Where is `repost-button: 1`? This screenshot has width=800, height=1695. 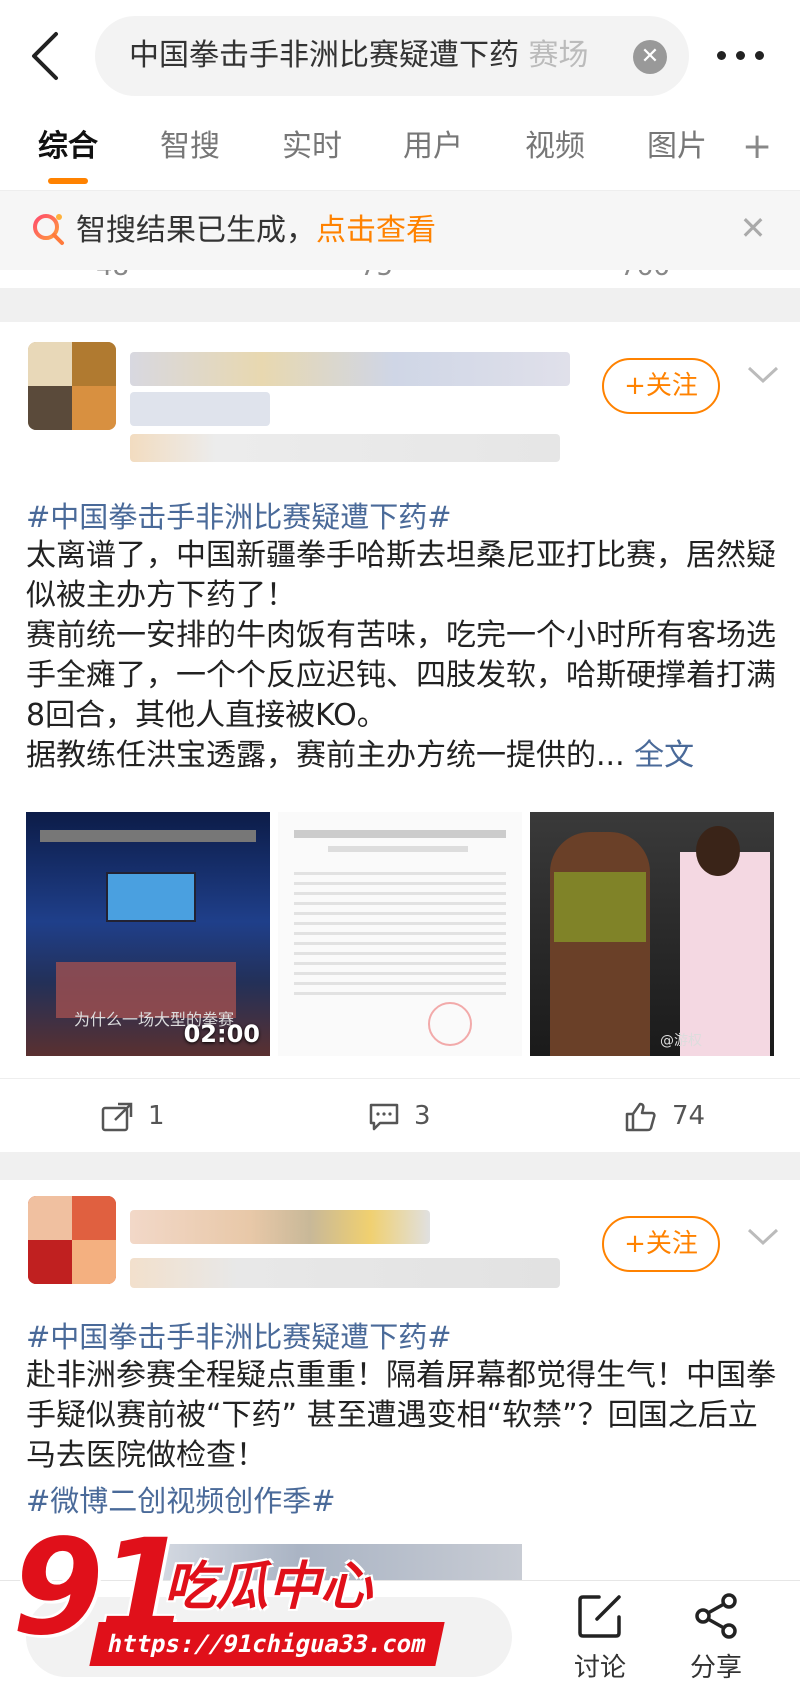
repost-button: 1 is located at coordinates (132, 1116).